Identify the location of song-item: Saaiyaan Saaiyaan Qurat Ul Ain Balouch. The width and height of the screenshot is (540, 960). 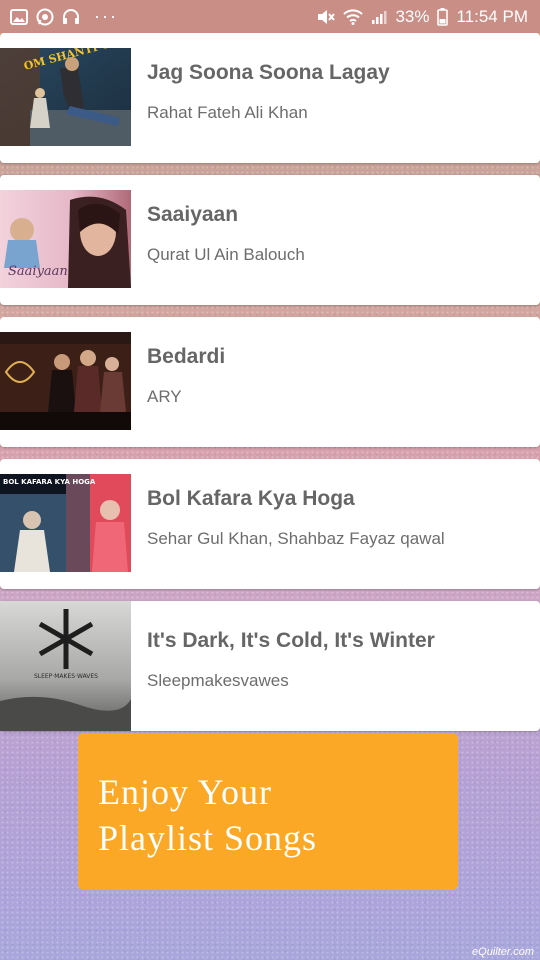
(270, 240).